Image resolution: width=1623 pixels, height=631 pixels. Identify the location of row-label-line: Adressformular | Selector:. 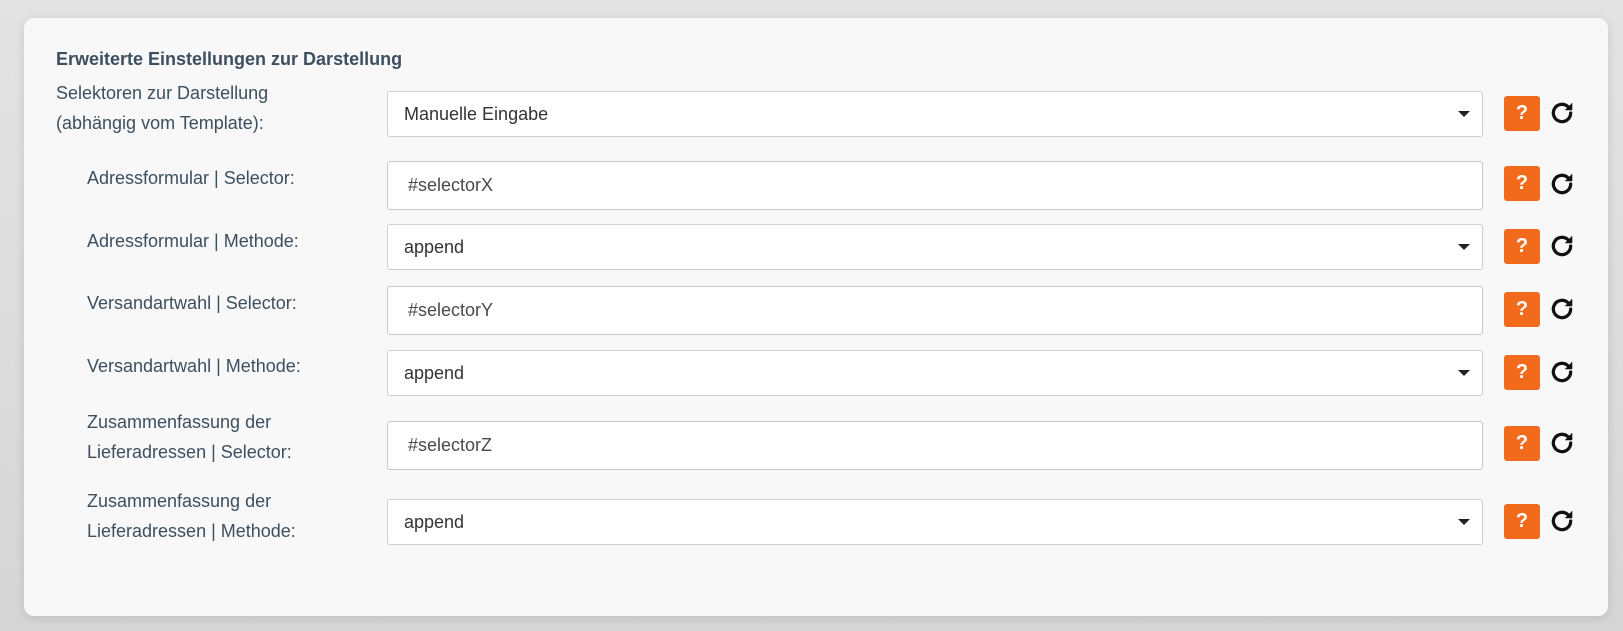
(191, 178).